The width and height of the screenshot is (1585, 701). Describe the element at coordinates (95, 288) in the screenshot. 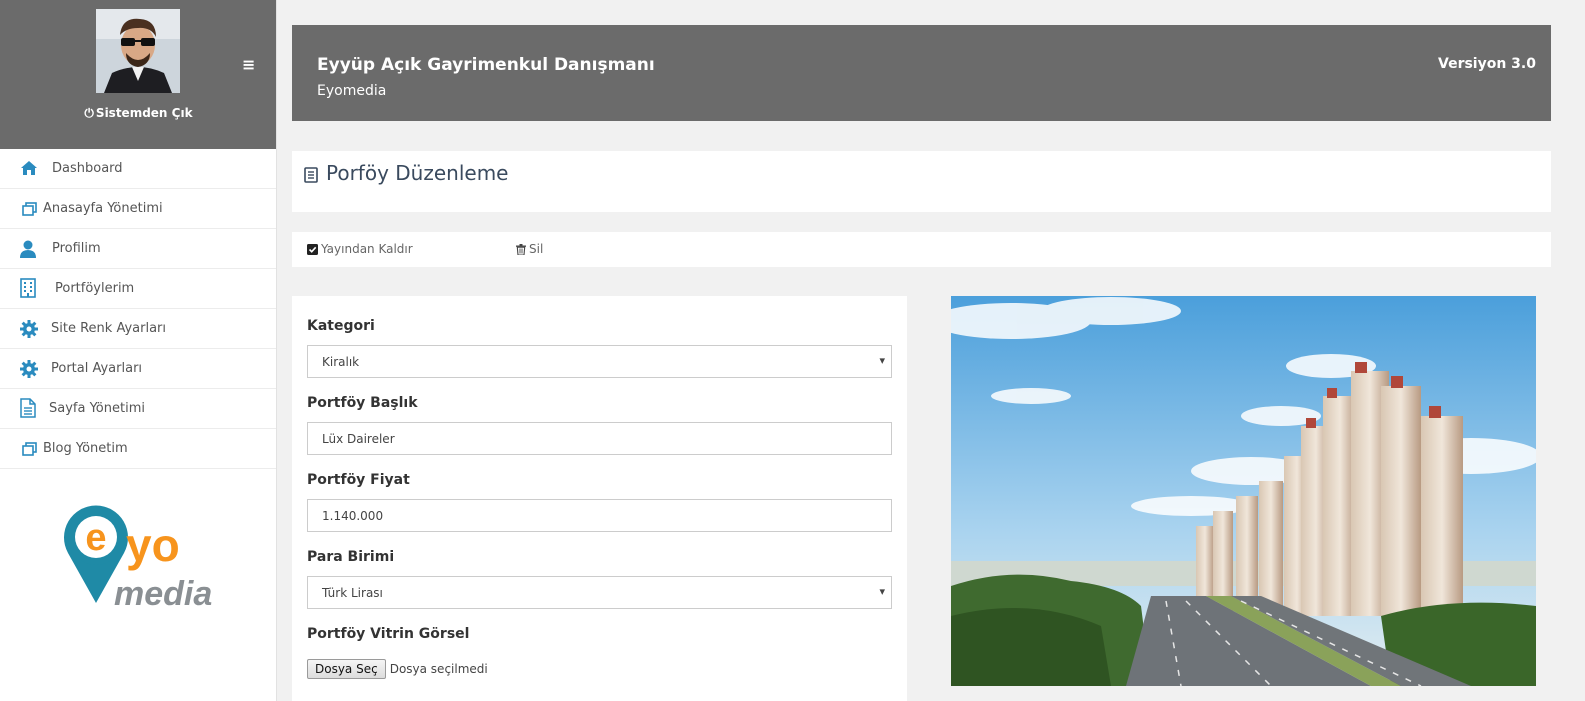

I see `sidebar-item-label: Portföylerim` at that location.